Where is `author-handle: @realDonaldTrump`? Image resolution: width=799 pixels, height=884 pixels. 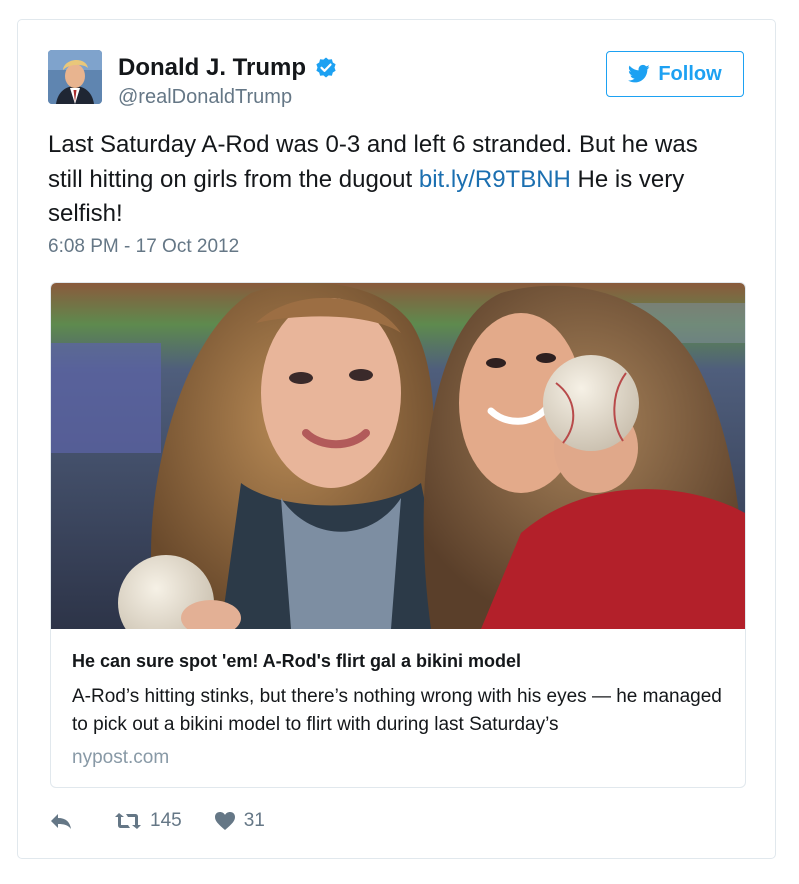
author-handle: @realDonaldTrump is located at coordinates (205, 97).